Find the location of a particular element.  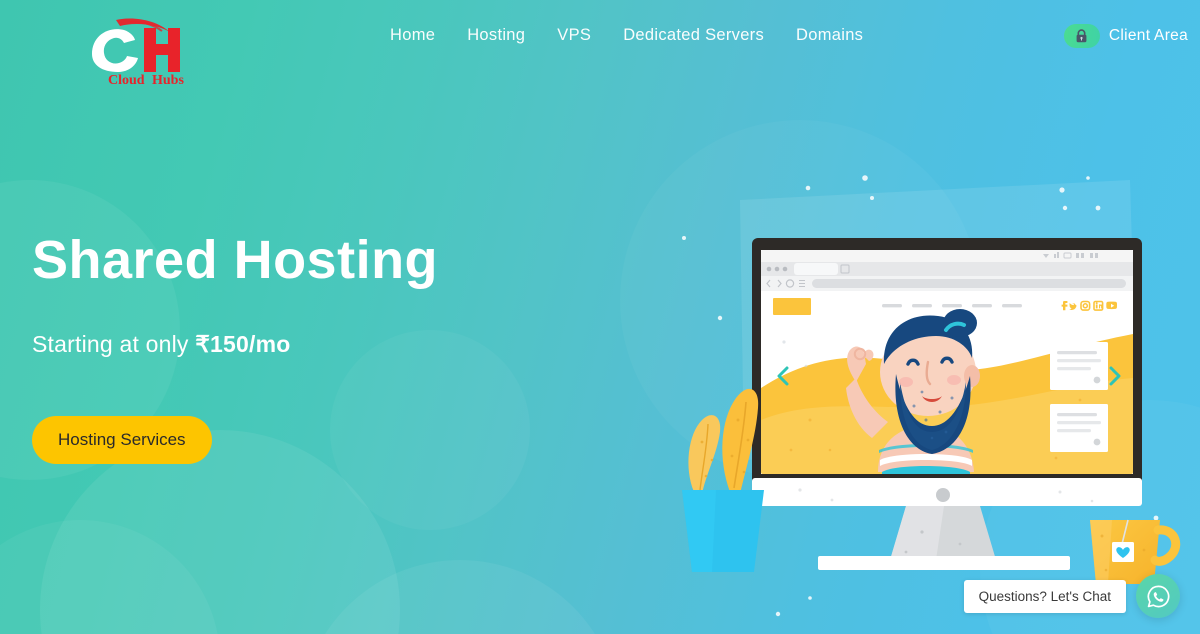

client-area-pill is located at coordinates (1081, 36).